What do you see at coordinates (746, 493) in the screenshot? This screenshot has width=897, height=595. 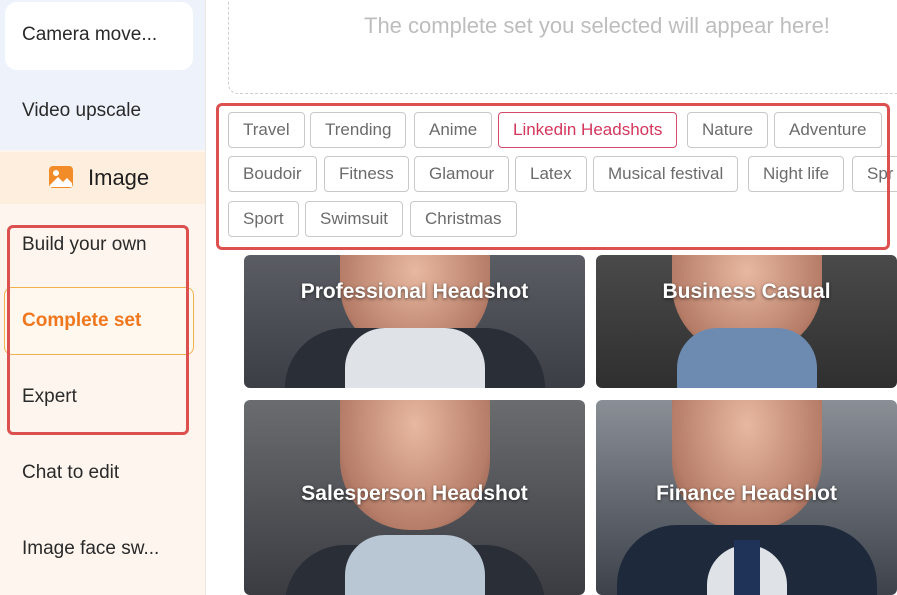 I see `card-title: Finance Headshot` at bounding box center [746, 493].